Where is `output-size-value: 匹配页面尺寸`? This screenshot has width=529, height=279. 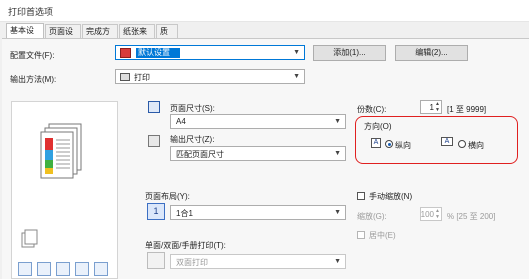
output-size-value: 匹配页面尺寸 is located at coordinates (200, 154).